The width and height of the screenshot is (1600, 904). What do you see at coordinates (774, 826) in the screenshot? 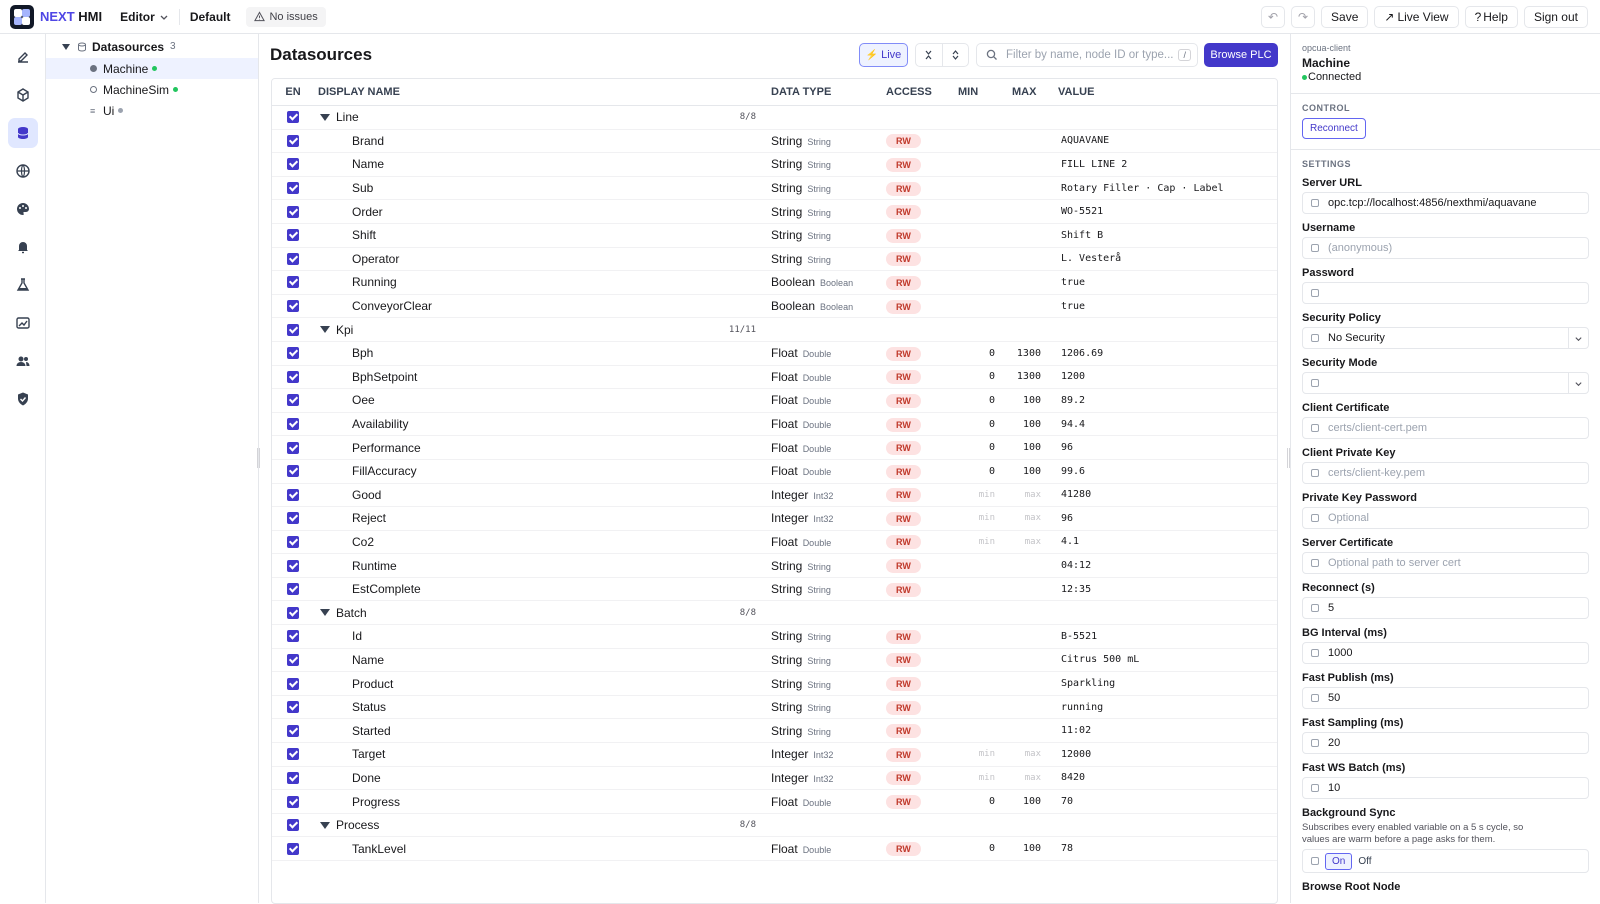
I see `group-row: Process 8/8` at bounding box center [774, 826].